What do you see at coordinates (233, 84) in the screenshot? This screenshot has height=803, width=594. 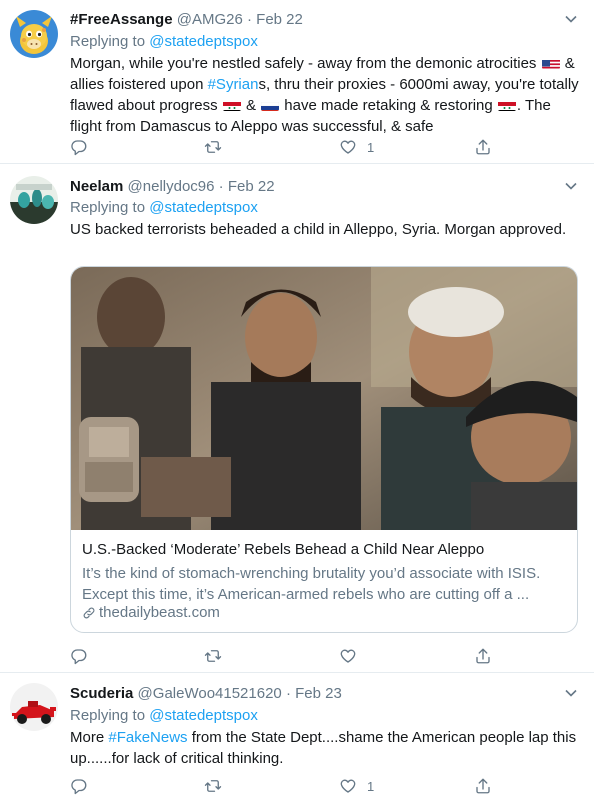 I see `hashtag-link: #Syrian` at bounding box center [233, 84].